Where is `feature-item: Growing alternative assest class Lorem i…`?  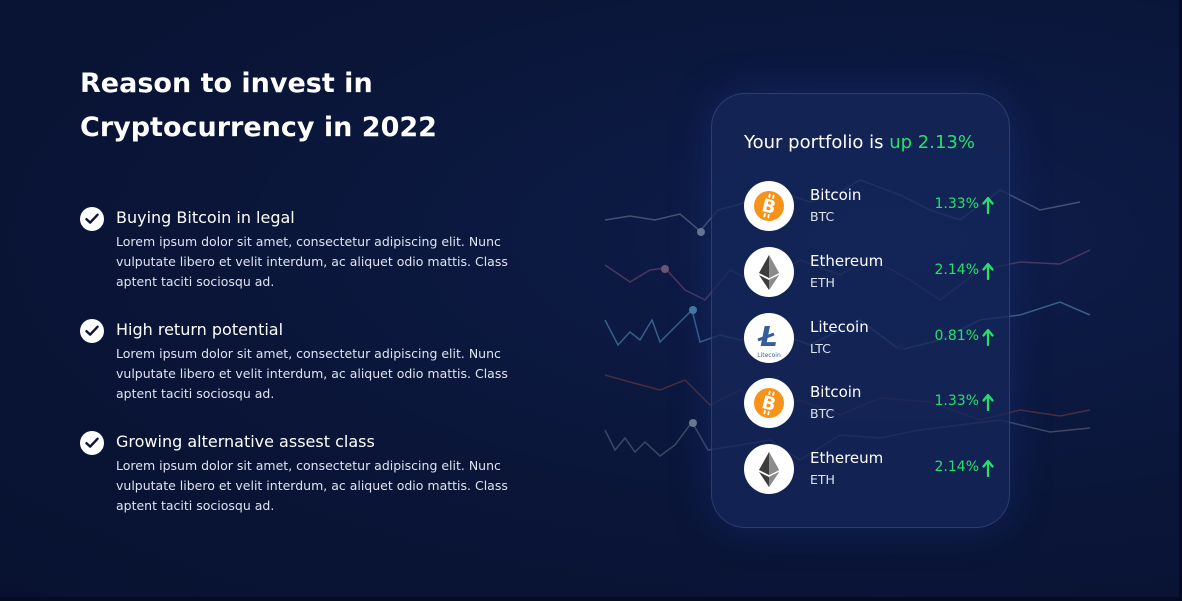
feature-item: Growing alternative assest class Lorem i… is located at coordinates (315, 485).